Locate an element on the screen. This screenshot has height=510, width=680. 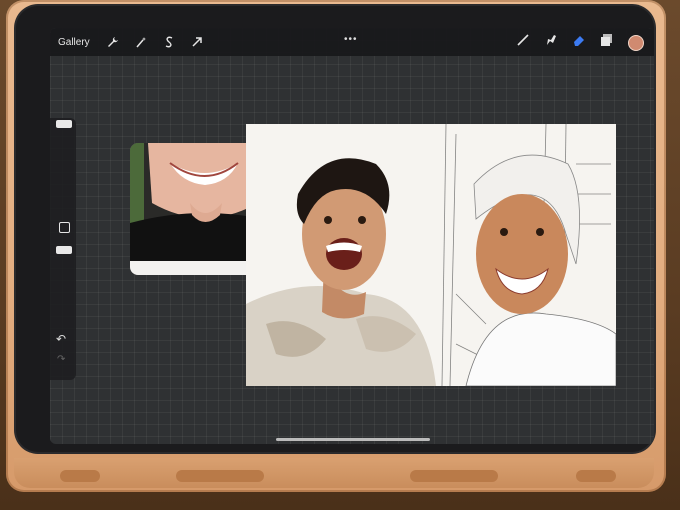
more-menu-dots: ••• is located at coordinates (351, 39).